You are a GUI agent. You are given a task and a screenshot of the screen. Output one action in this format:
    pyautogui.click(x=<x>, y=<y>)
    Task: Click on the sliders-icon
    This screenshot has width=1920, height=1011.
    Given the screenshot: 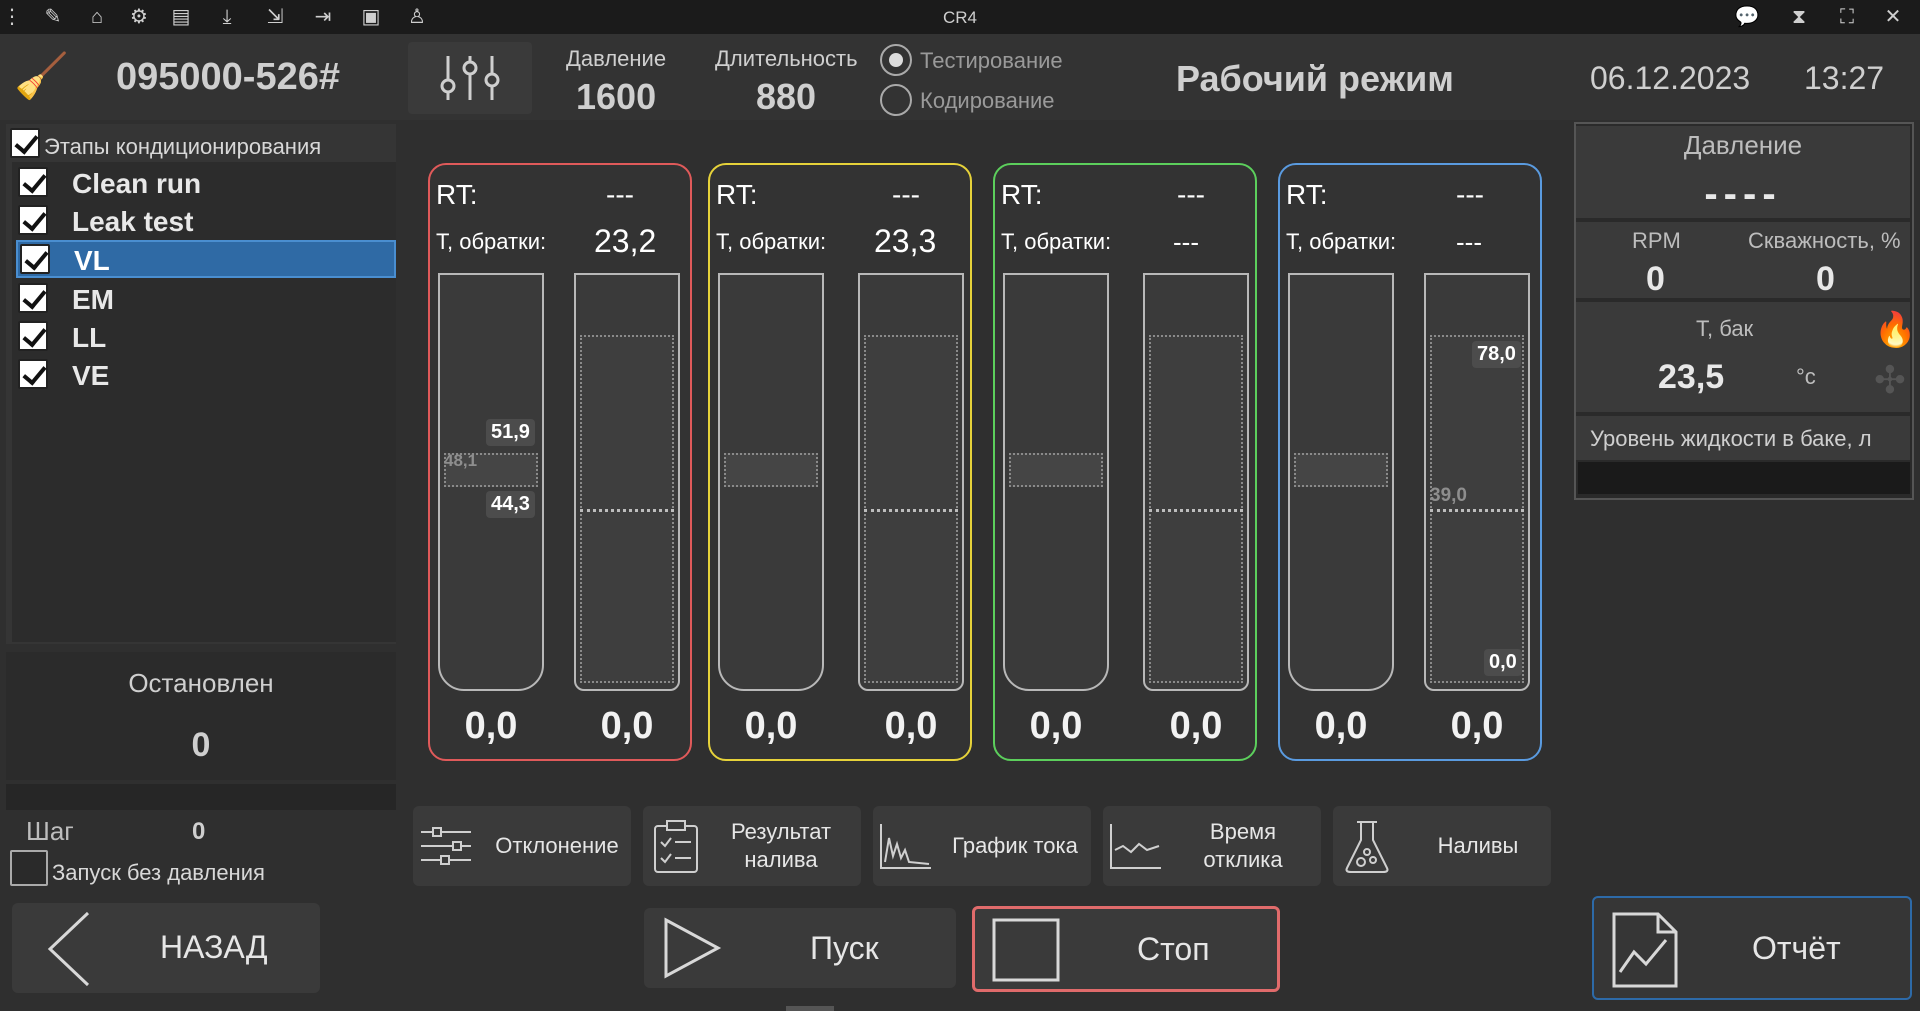 What is the action you would take?
    pyautogui.click(x=446, y=846)
    